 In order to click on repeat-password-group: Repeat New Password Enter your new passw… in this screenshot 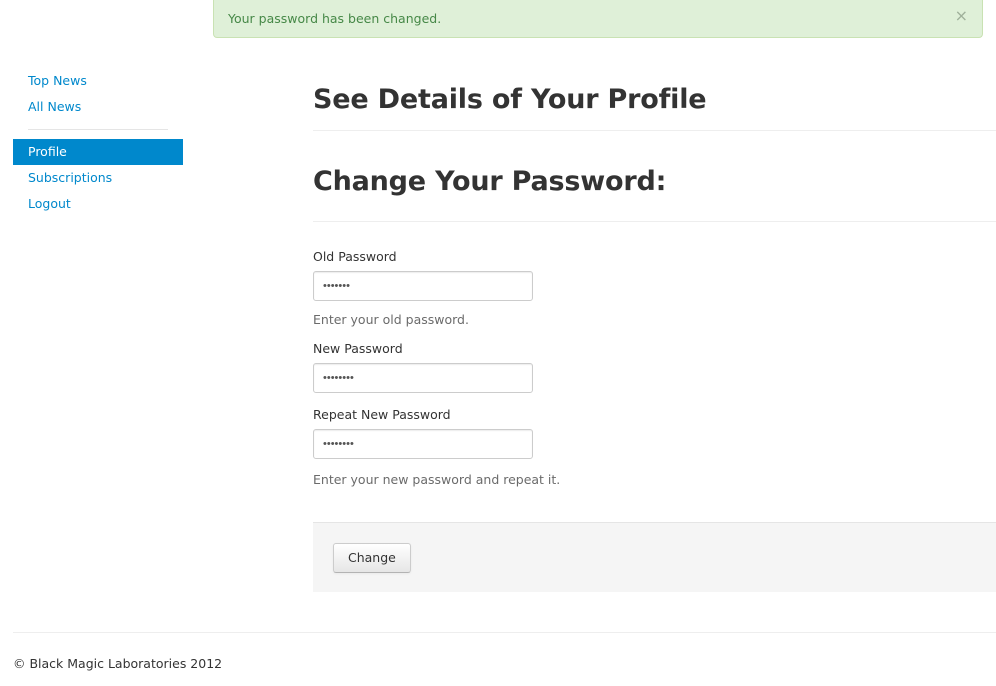, I will do `click(654, 447)`.